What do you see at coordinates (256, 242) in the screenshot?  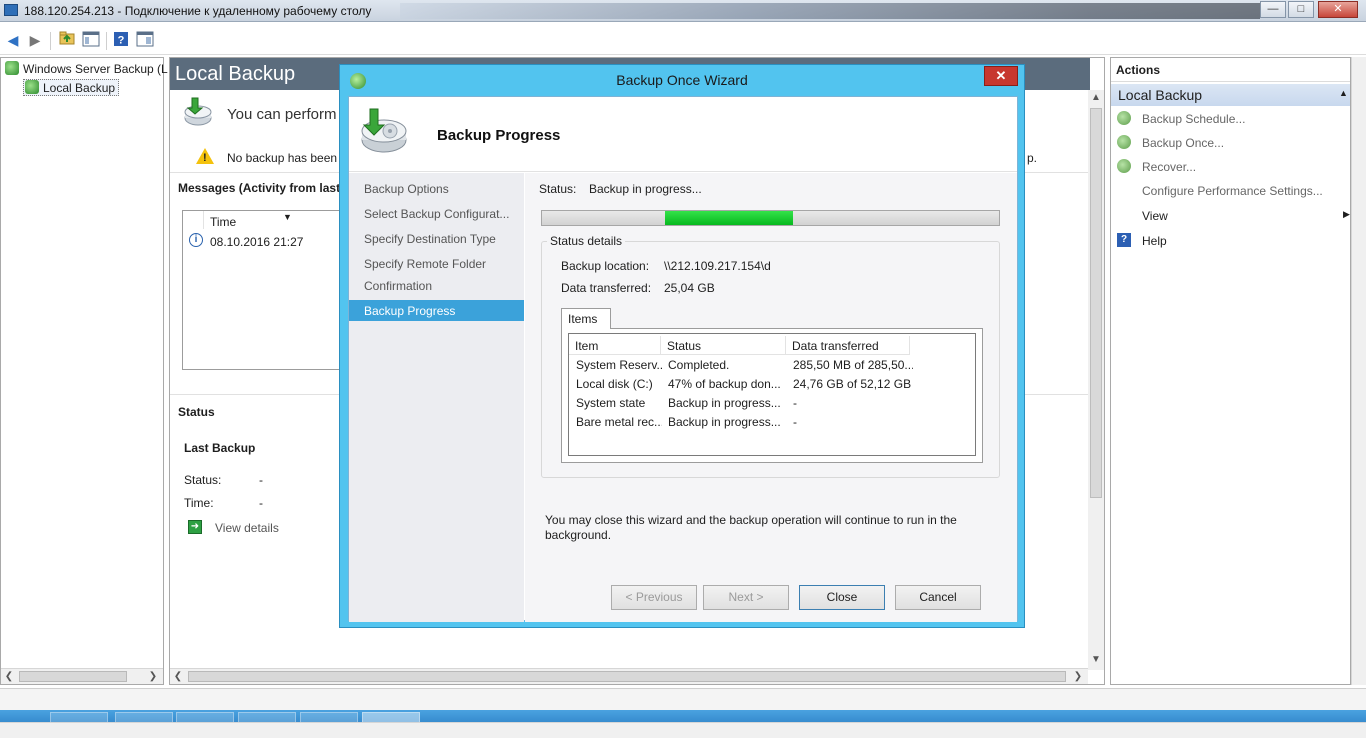 I see `message-time-cell: 08.10.2016 21:27` at bounding box center [256, 242].